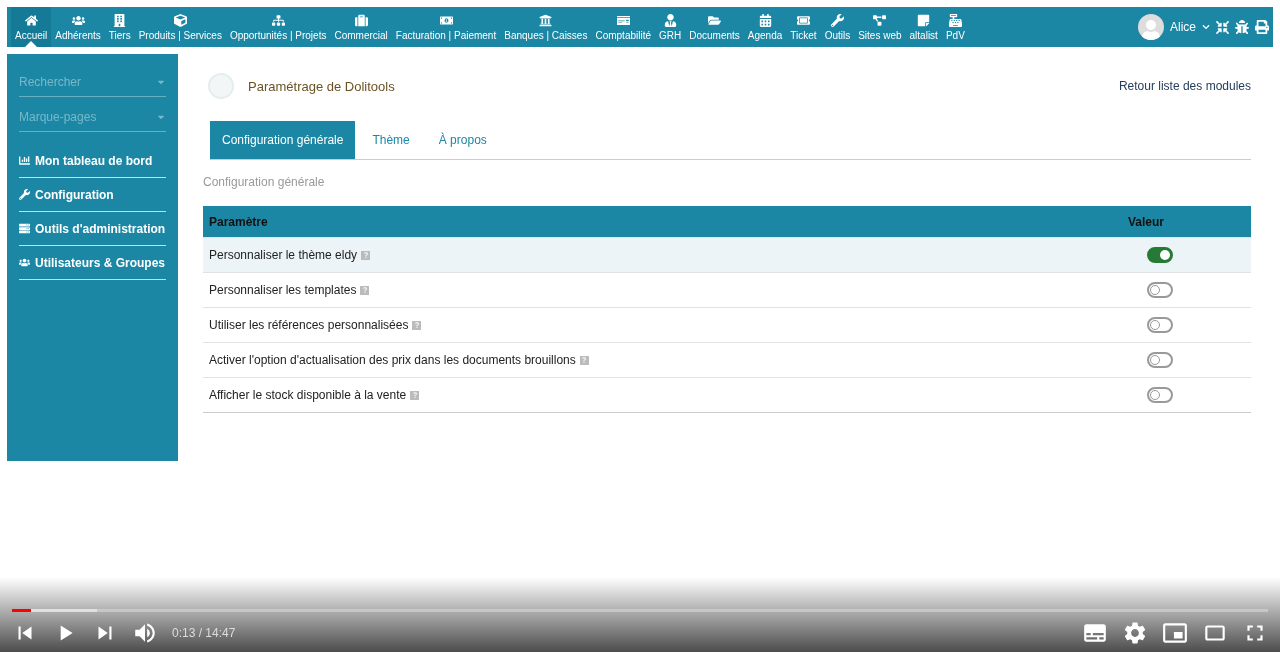  I want to click on menu-item: Outils, so click(837, 27).